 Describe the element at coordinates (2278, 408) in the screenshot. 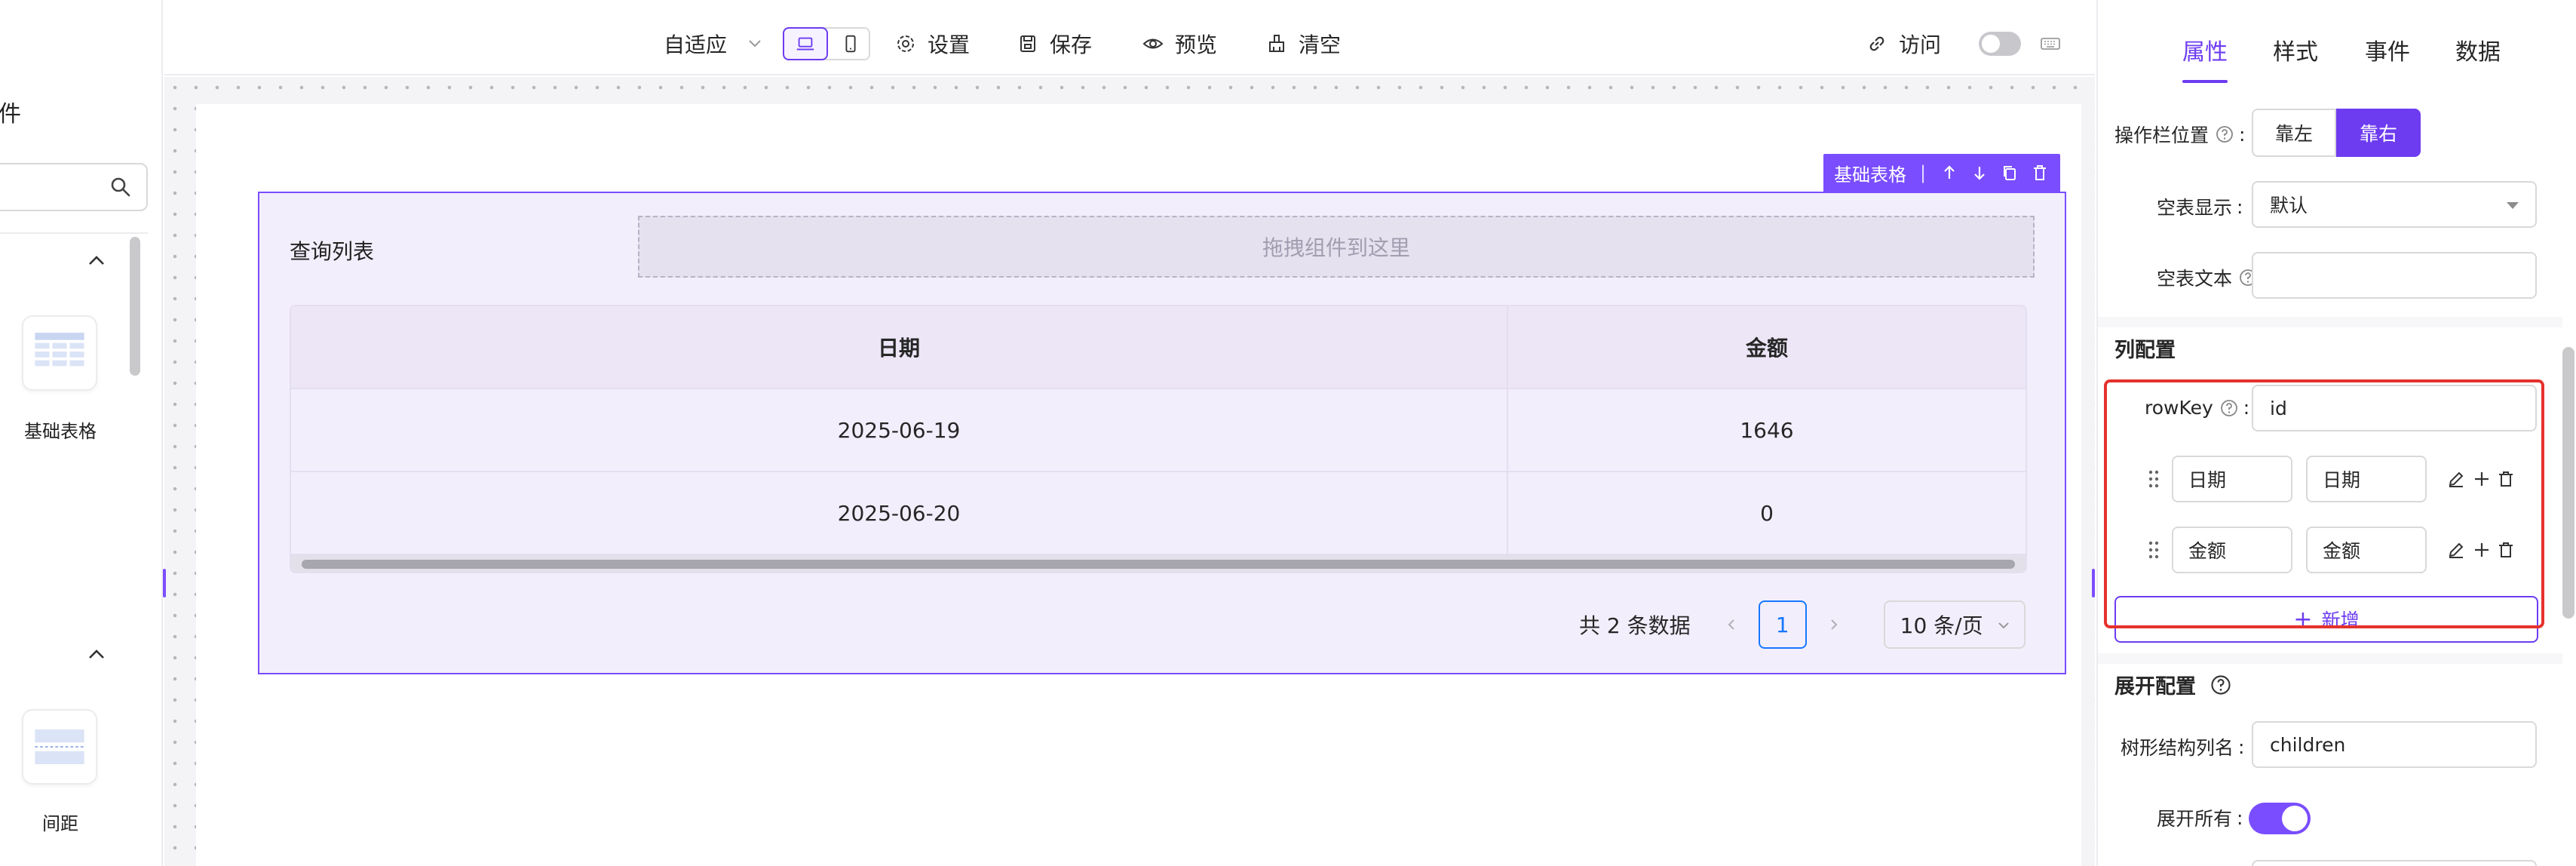

I see `row-key-value: id` at that location.